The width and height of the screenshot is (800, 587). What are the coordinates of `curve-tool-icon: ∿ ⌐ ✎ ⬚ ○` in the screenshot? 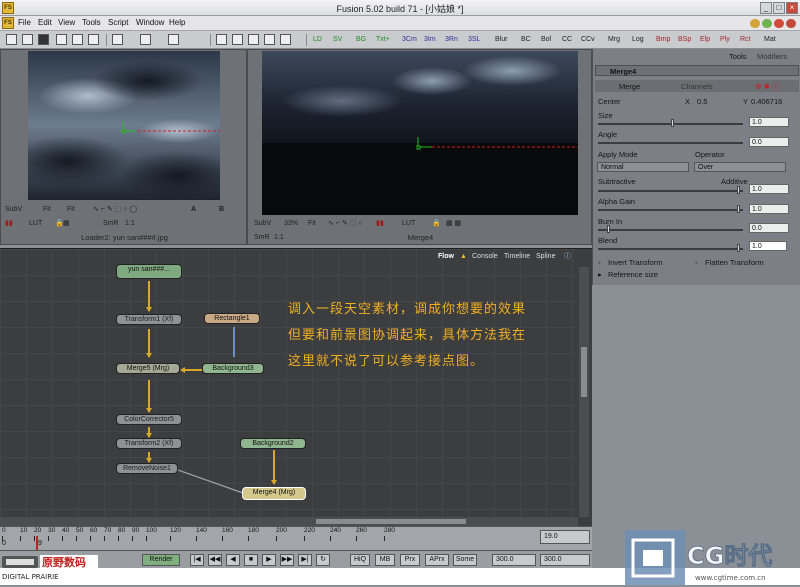 It's located at (345, 223).